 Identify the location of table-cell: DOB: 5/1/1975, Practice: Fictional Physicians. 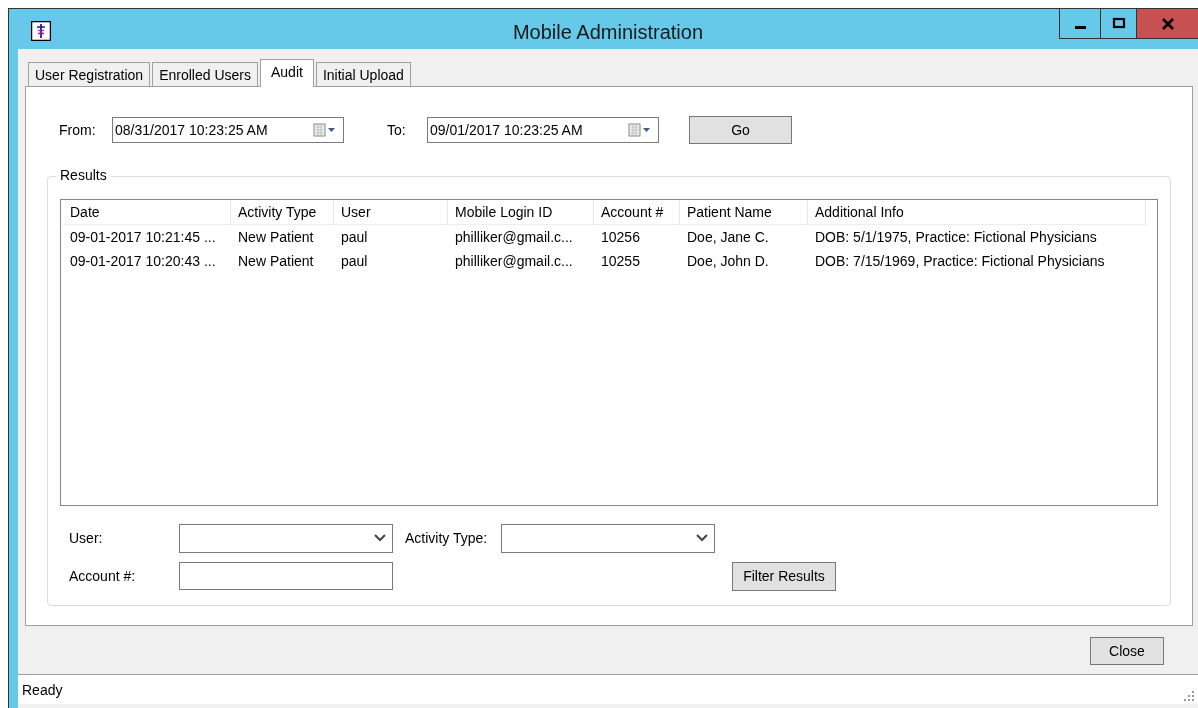
(956, 237).